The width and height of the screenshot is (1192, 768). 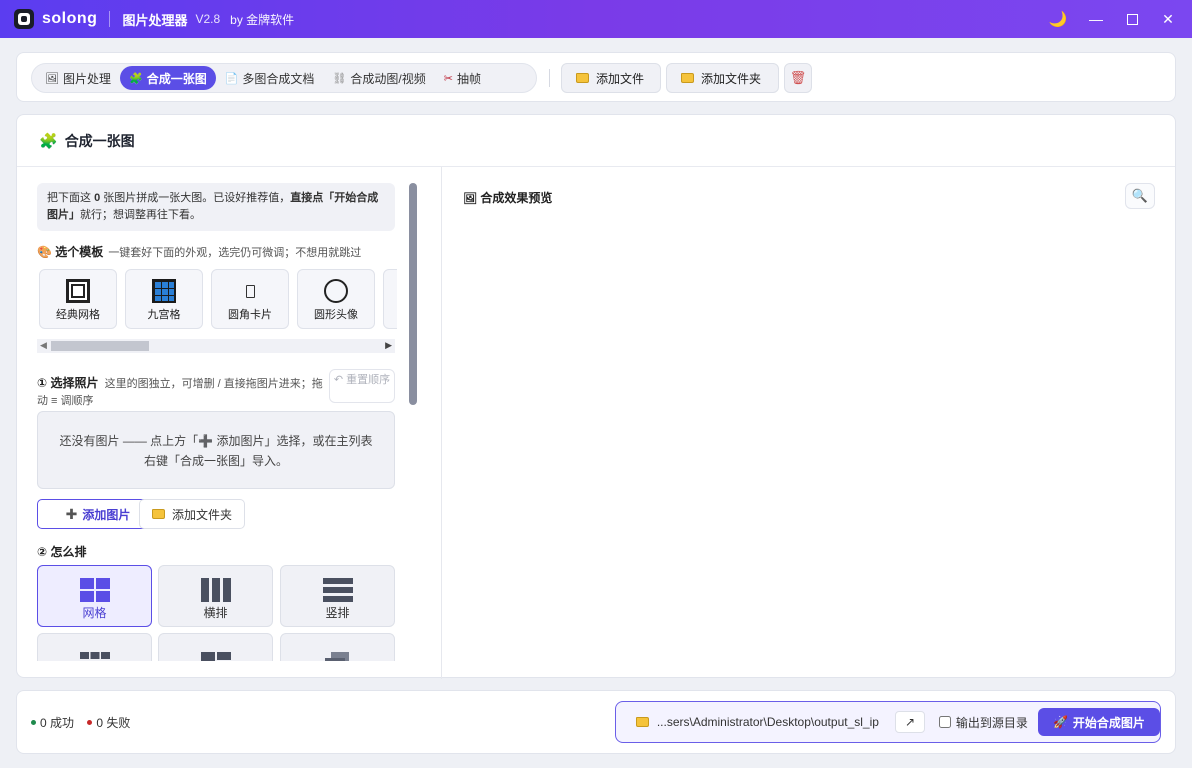 I want to click on minimize-button: —, so click(x=1096, y=19).